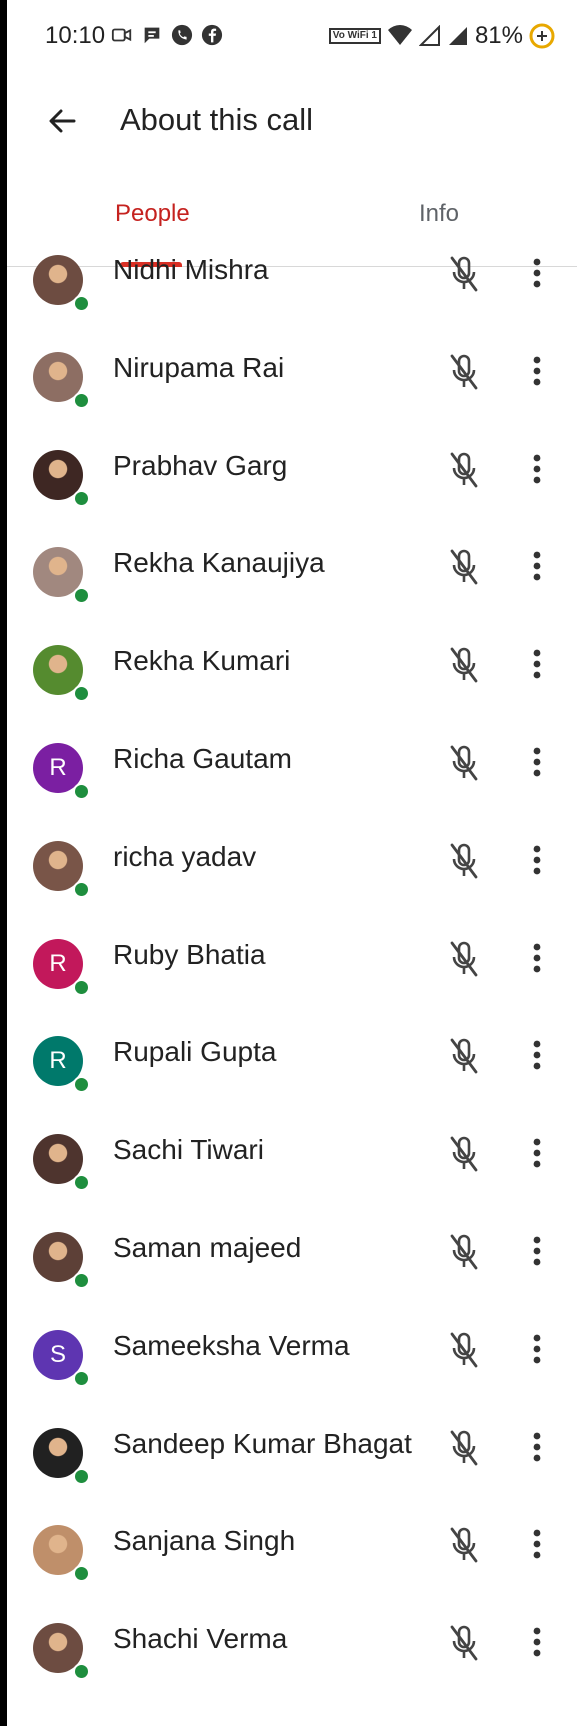  I want to click on participant-name: Nirupama Rai, so click(199, 367).